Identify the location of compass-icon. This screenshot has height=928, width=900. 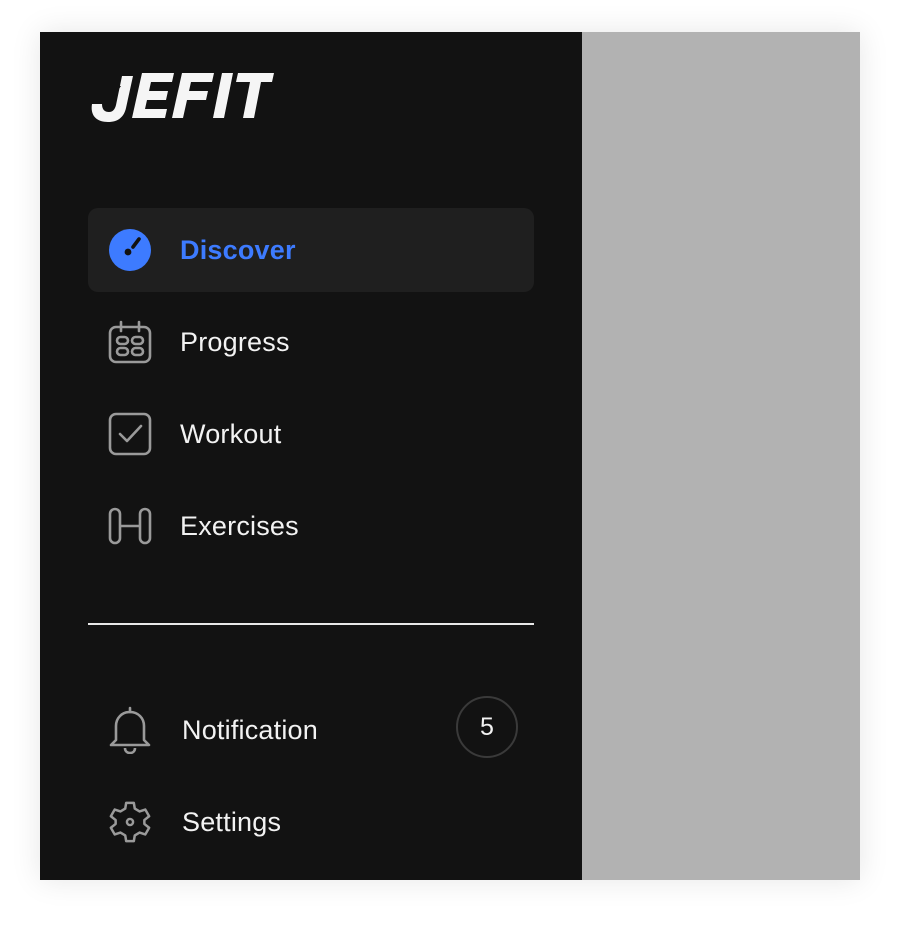
(130, 250).